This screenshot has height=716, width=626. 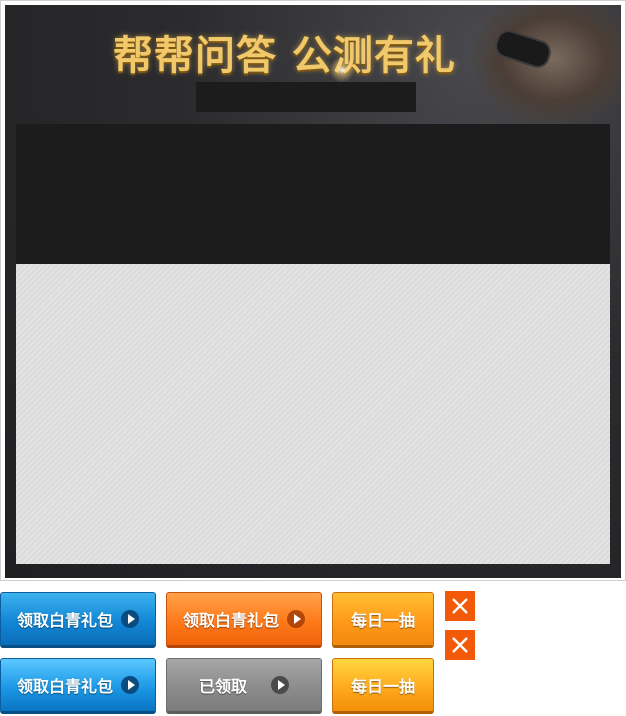 What do you see at coordinates (306, 97) in the screenshot?
I see `subtitle-bar` at bounding box center [306, 97].